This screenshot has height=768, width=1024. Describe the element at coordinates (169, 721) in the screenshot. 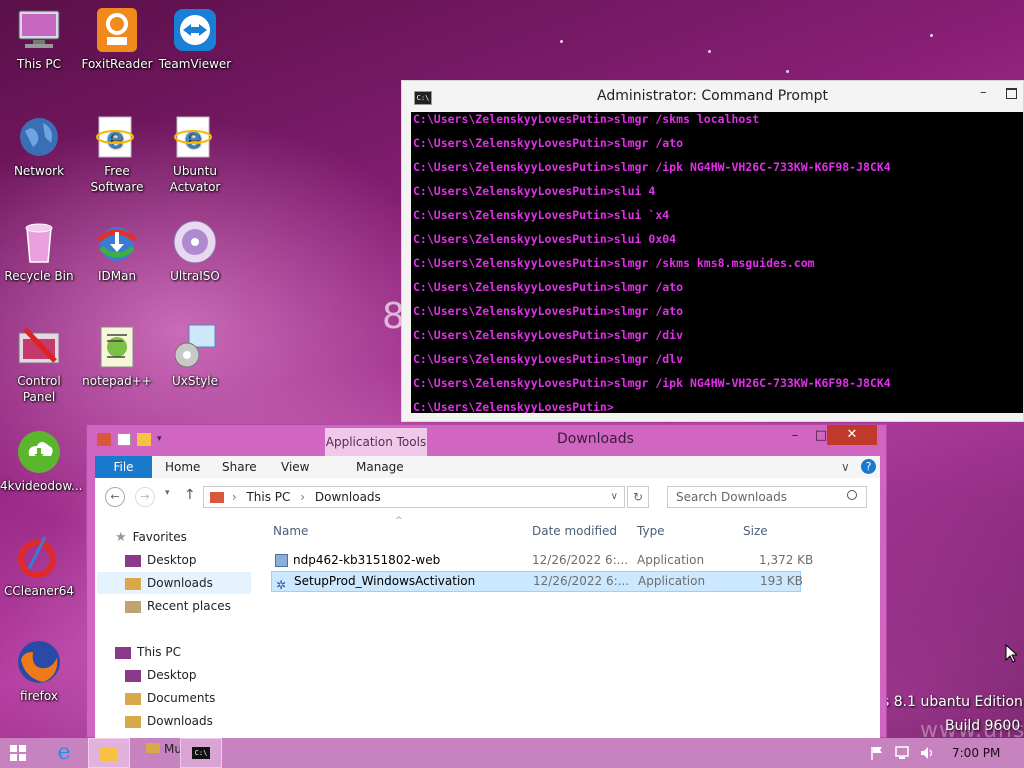

I see `nav-pc-downloads: Downloads` at that location.